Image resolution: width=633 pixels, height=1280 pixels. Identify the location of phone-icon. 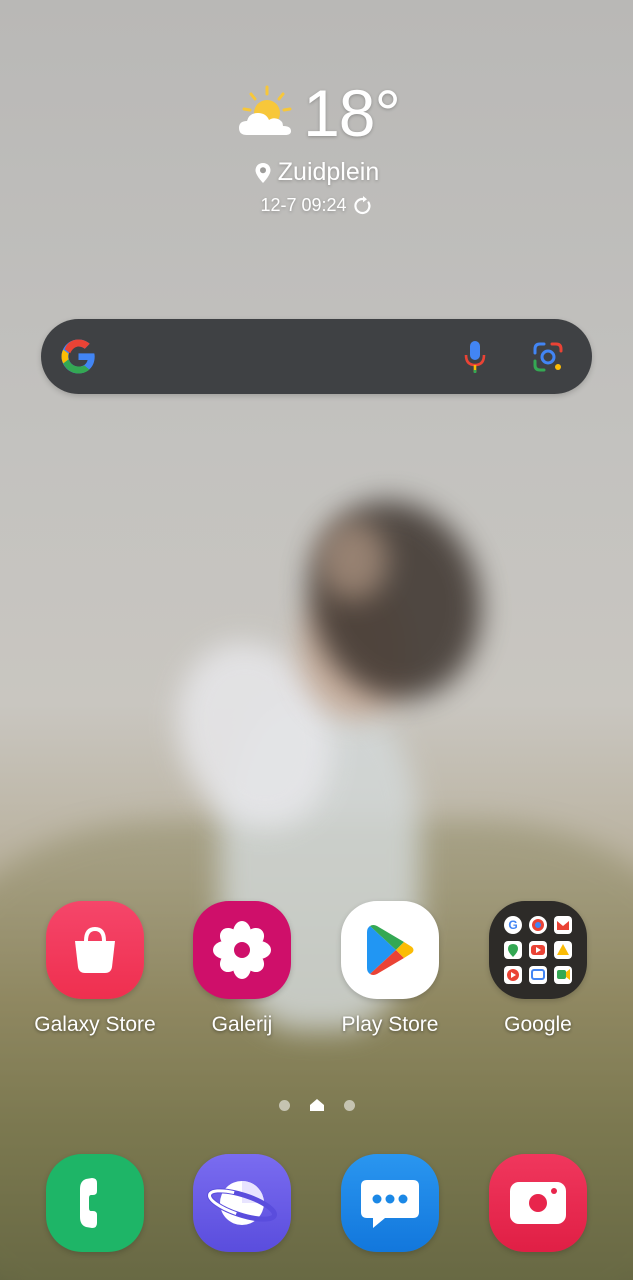
(95, 1203).